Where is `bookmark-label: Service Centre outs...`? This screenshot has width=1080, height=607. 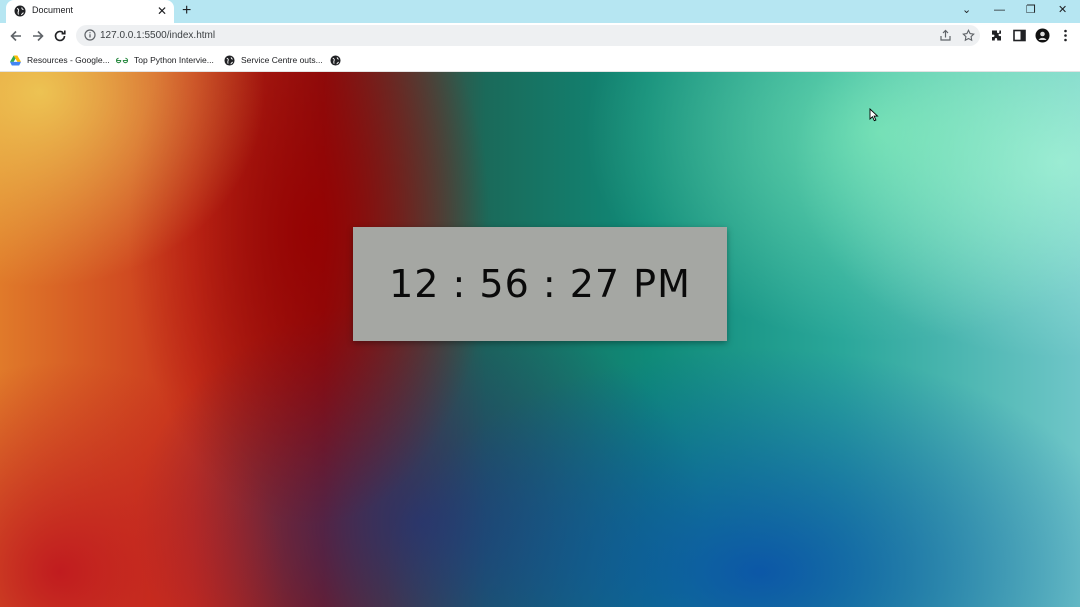 bookmark-label: Service Centre outs... is located at coordinates (282, 60).